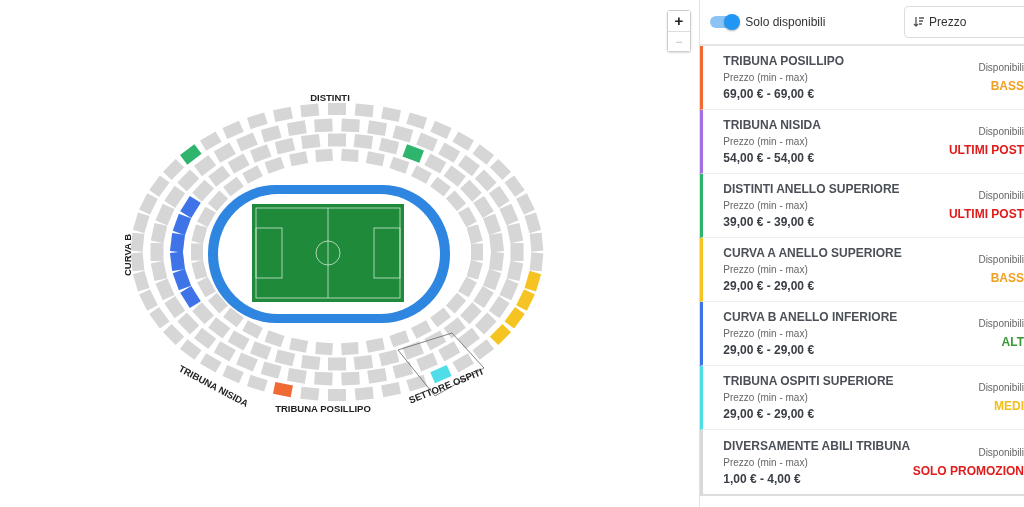 This screenshot has width=1024, height=507. What do you see at coordinates (862, 334) in the screenshot?
I see `sector-card: CURVA B ANELLO INFERIORE Prezzo (min - max) 29,00 € - 29,00 € Disponibili ALT` at bounding box center [862, 334].